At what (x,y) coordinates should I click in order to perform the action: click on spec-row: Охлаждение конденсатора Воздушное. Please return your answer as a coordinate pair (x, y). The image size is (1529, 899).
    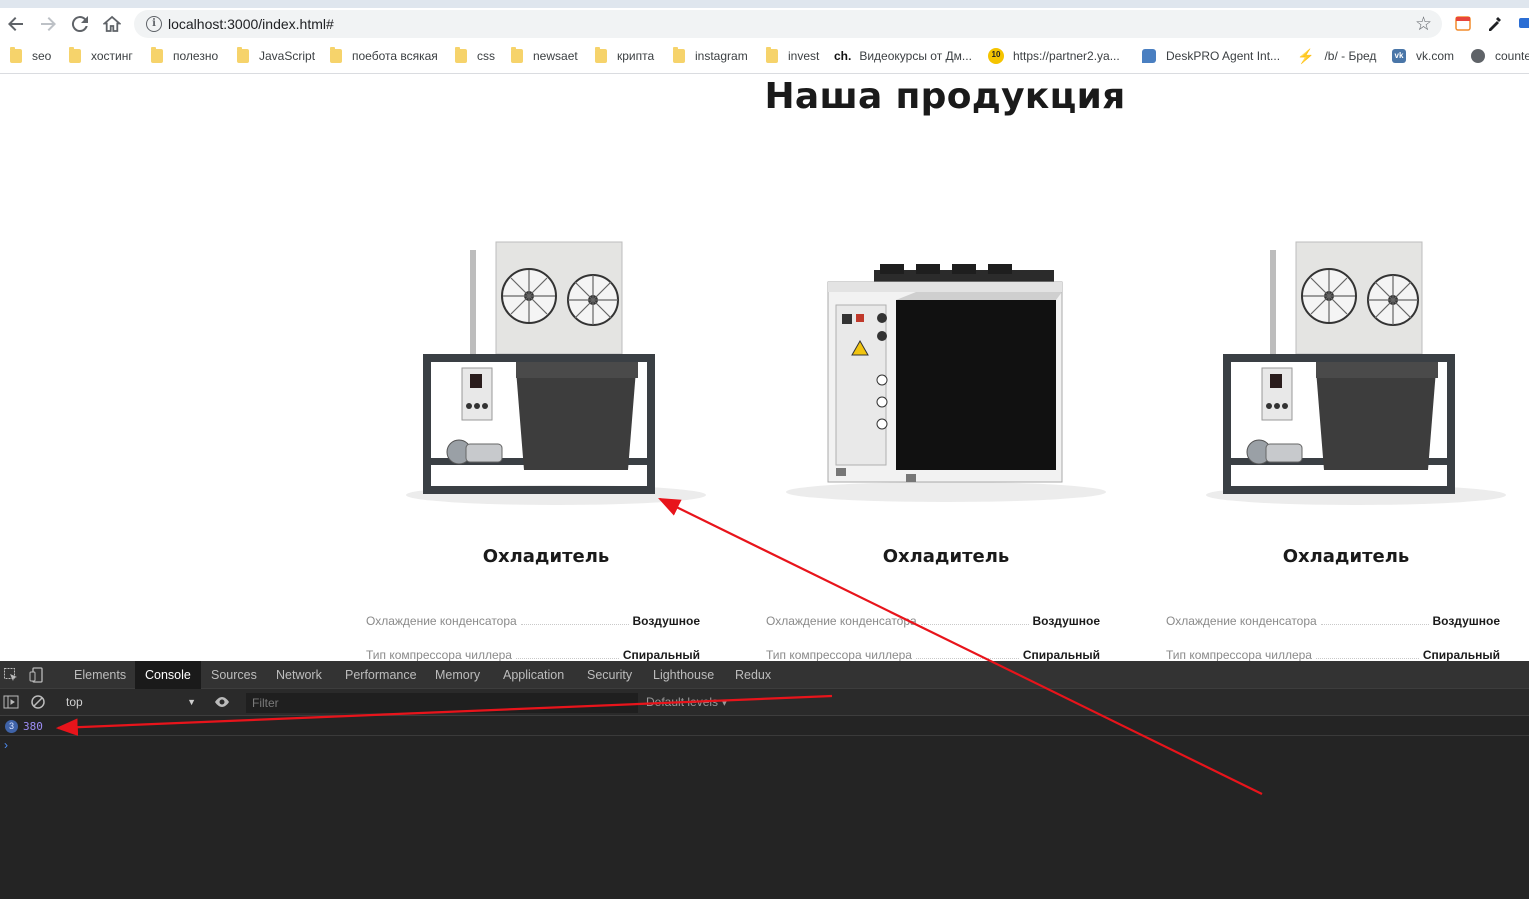
    Looking at the image, I should click on (1333, 621).